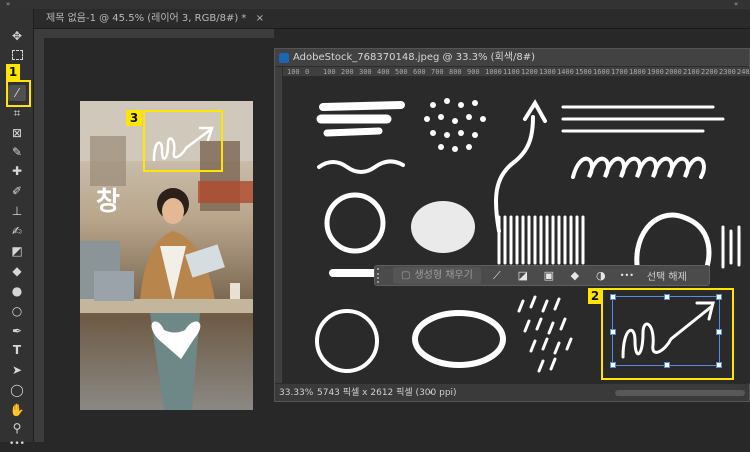  What do you see at coordinates (17, 410) in the screenshot?
I see `hand-tool-icon: ✋` at bounding box center [17, 410].